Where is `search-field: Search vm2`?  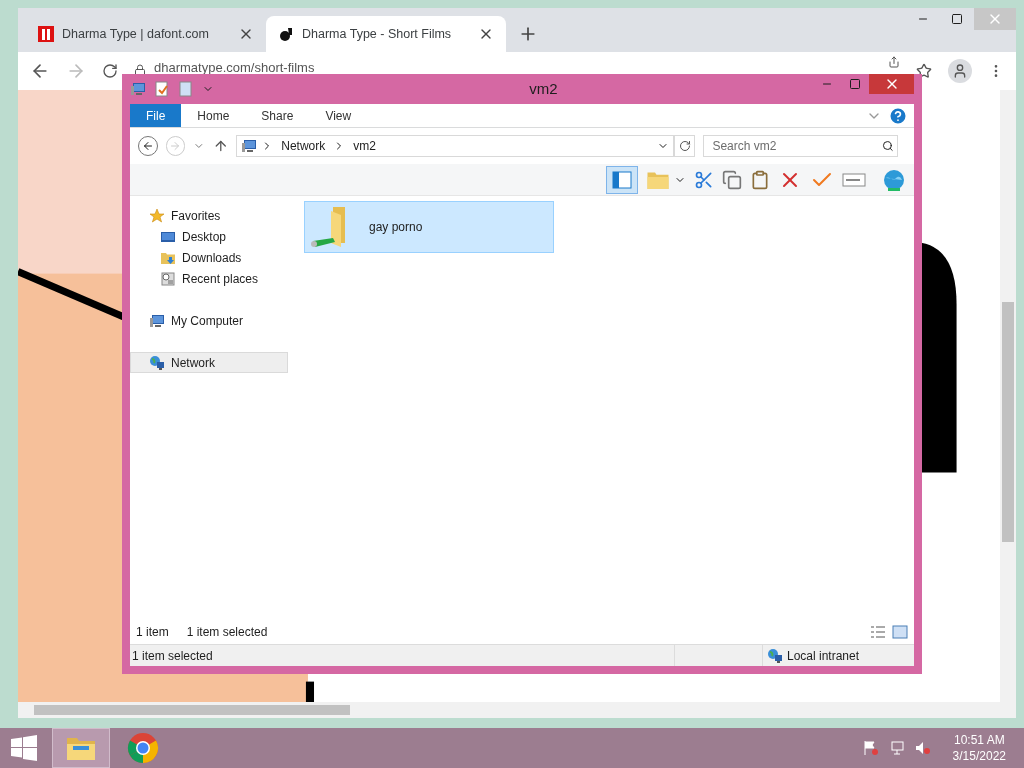 search-field: Search vm2 is located at coordinates (801, 146).